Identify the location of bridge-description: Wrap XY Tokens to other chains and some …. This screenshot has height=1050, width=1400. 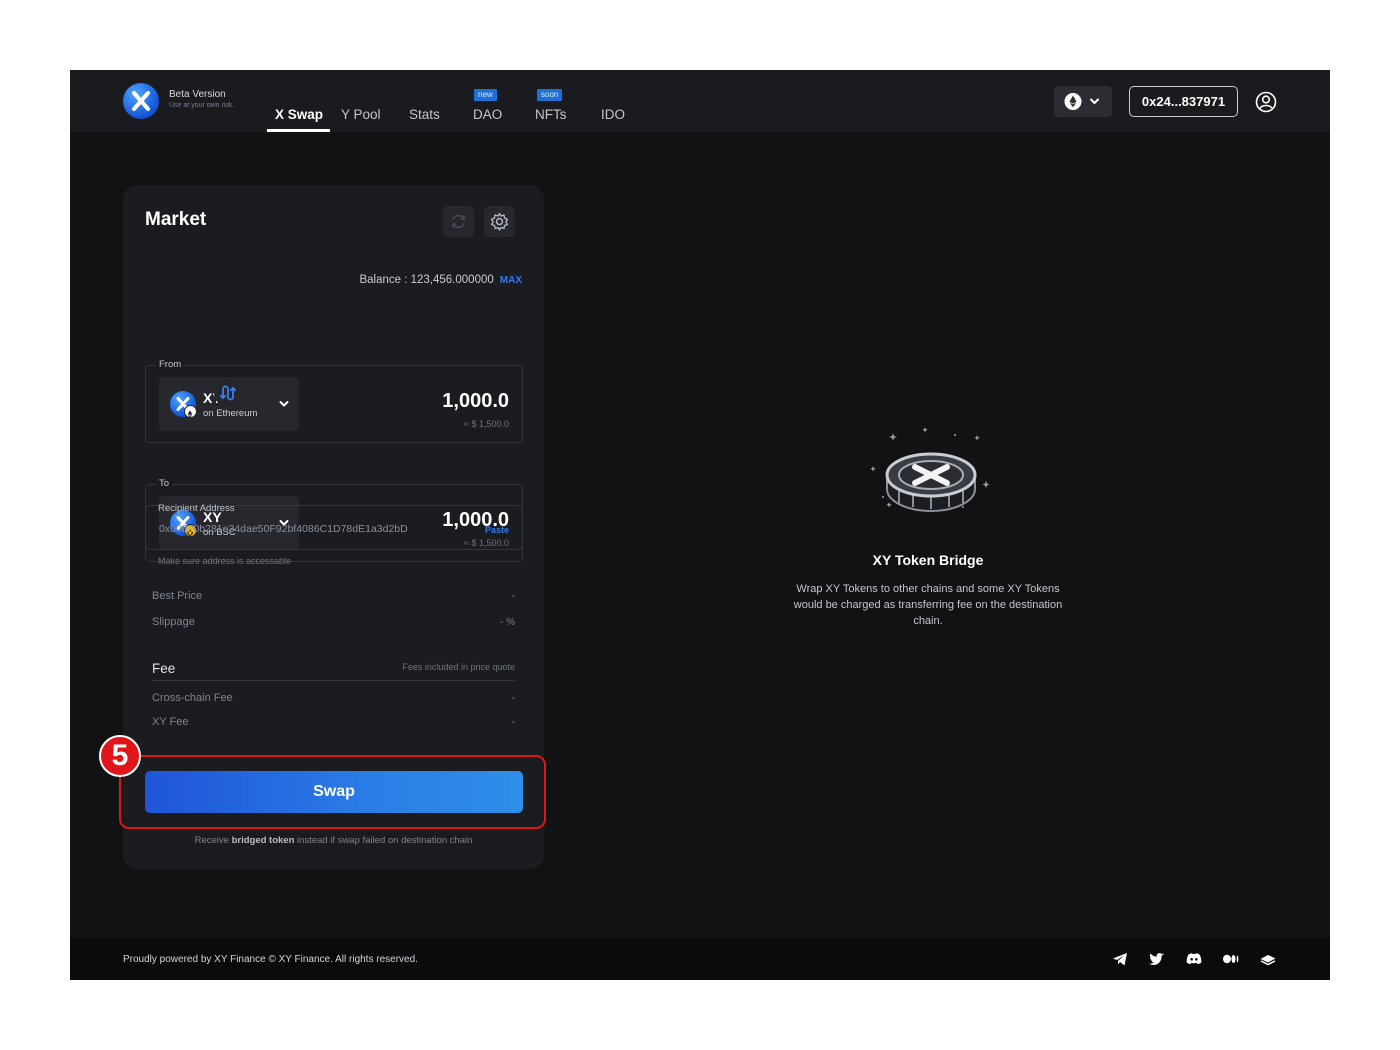
(928, 605).